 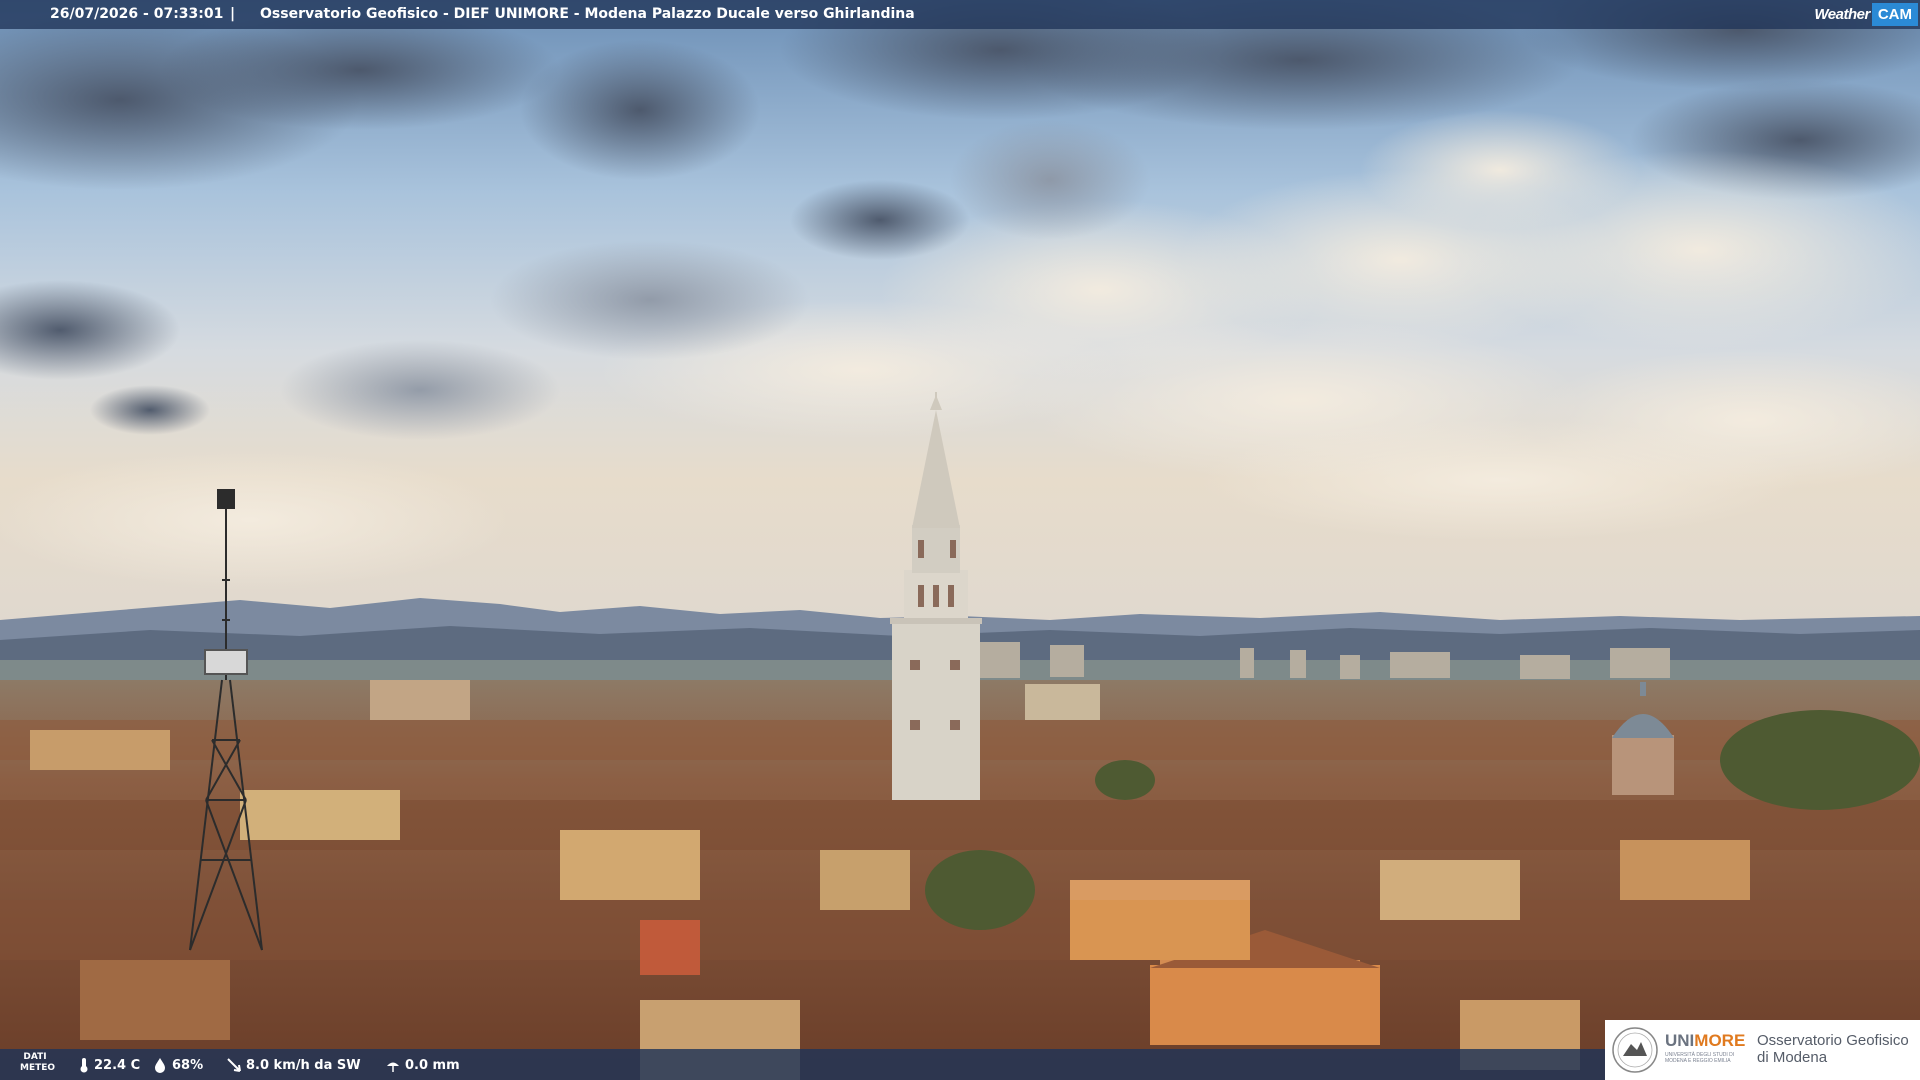 What do you see at coordinates (38, 1062) in the screenshot?
I see `weather-data-label: DATI METEO` at bounding box center [38, 1062].